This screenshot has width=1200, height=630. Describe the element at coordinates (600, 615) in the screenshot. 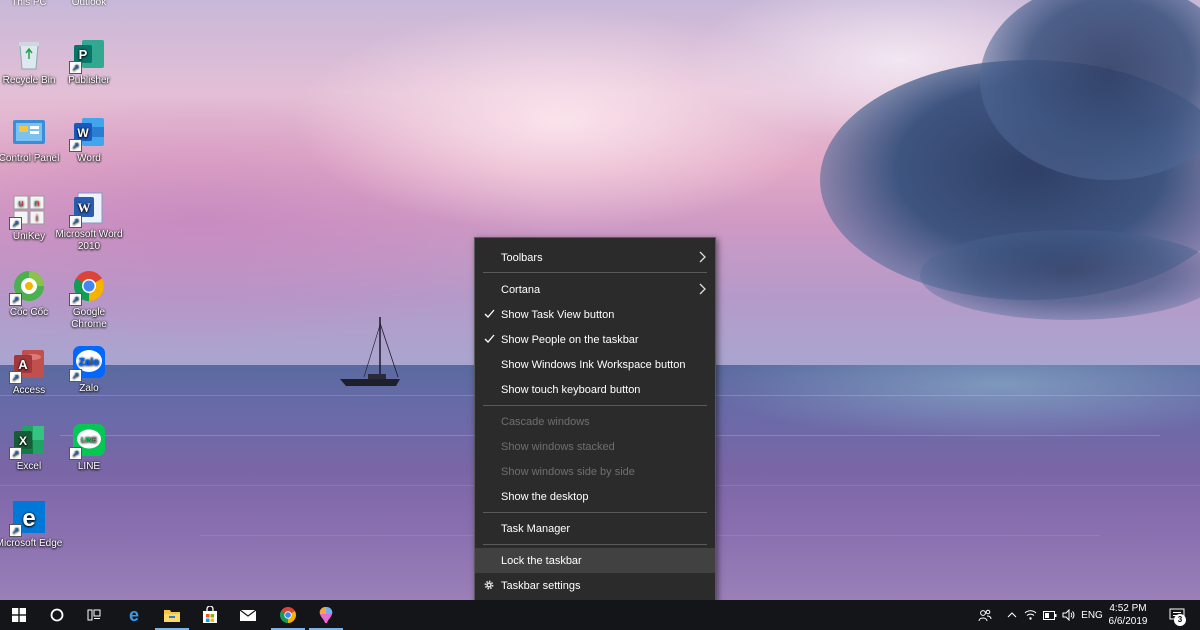

I see `taskbar: e ENG 4:52 PM 6/6/2019` at that location.